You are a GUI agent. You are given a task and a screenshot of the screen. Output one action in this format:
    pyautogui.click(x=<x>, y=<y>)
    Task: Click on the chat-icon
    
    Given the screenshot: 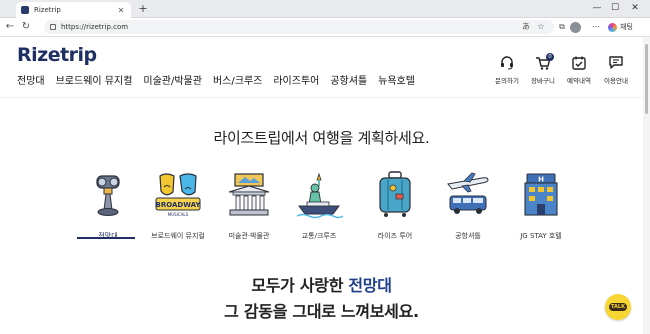 What is the action you would take?
    pyautogui.click(x=616, y=62)
    